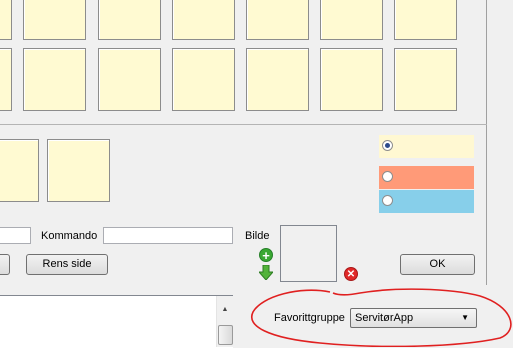  I want to click on ok-button: OK, so click(437, 264).